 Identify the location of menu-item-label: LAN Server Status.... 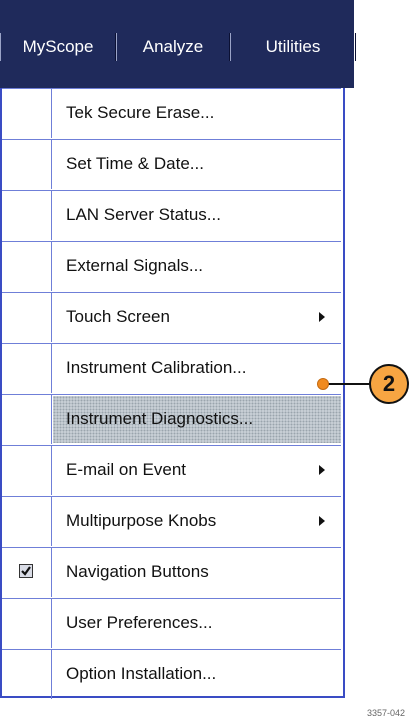
(143, 214).